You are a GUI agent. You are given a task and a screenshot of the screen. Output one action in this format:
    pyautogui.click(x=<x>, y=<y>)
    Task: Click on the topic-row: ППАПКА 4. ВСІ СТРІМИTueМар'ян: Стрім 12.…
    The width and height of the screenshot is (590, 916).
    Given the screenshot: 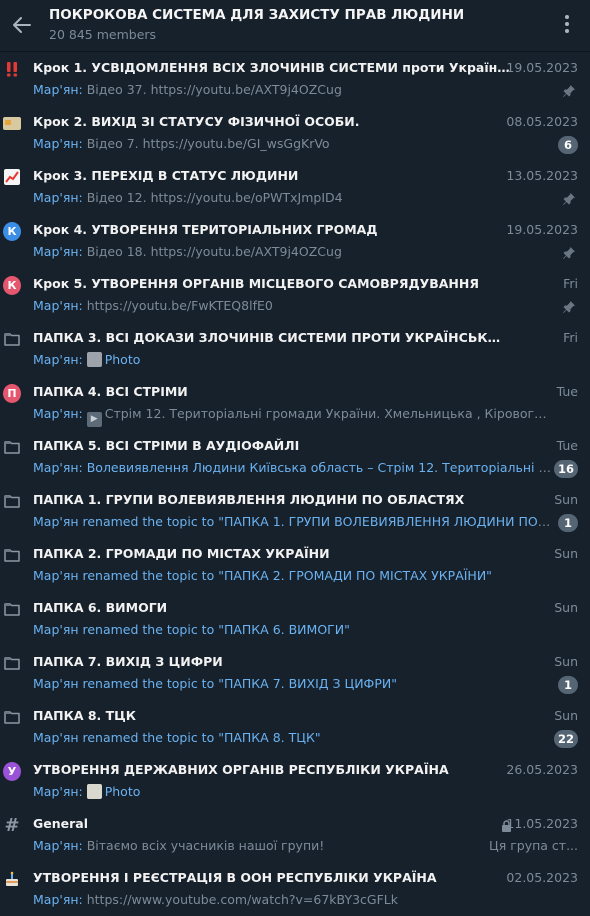 What is the action you would take?
    pyautogui.click(x=295, y=403)
    